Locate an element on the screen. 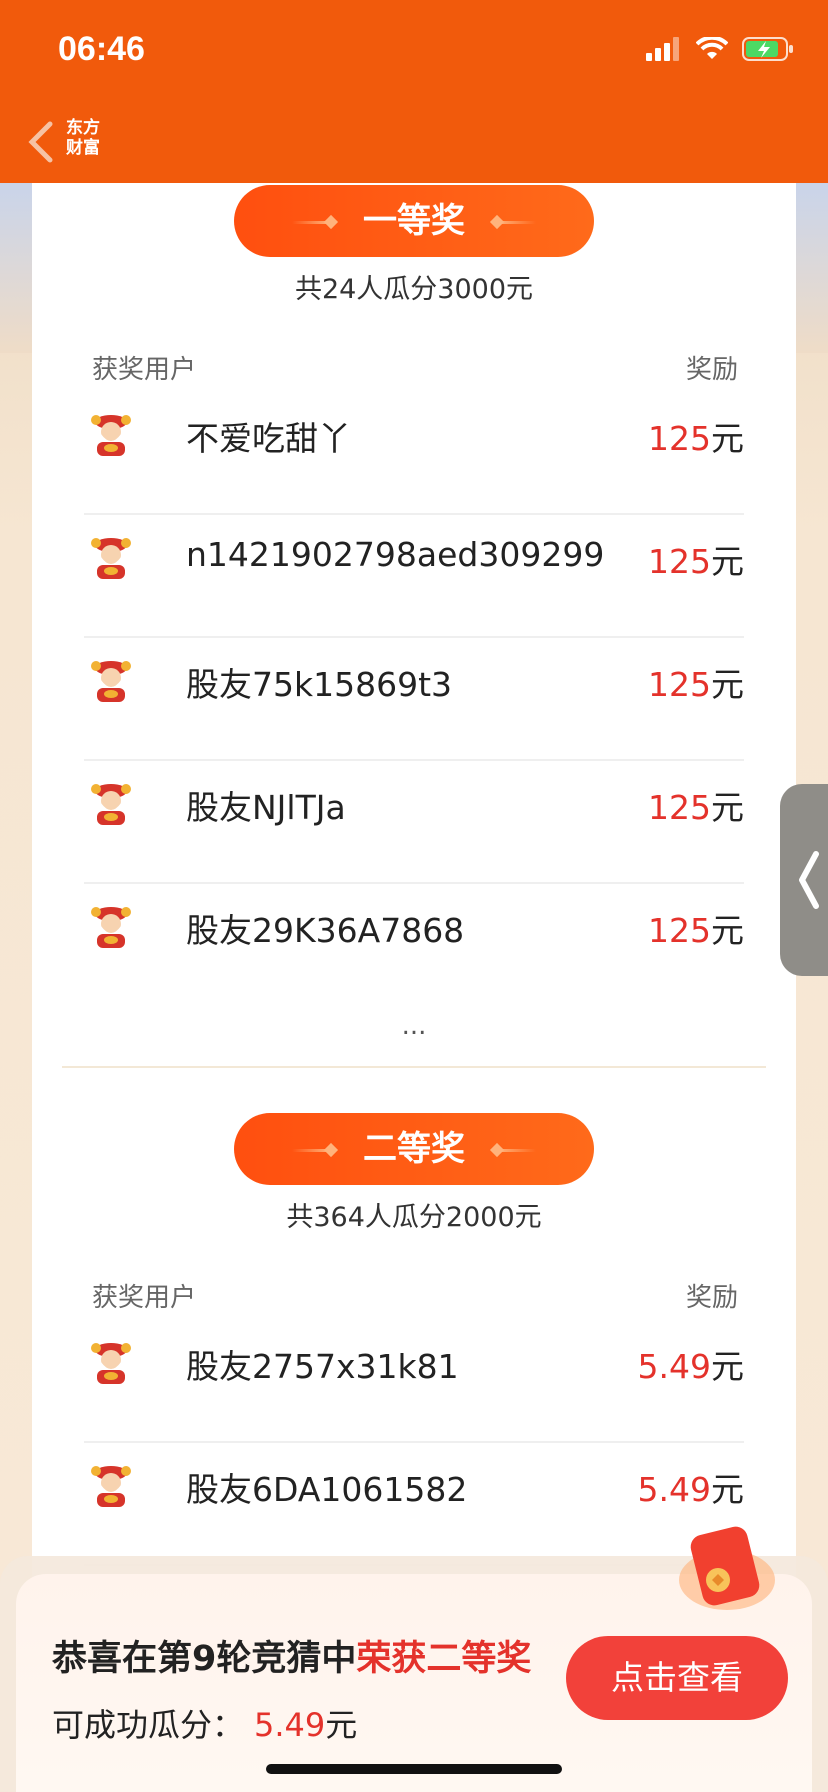 The height and width of the screenshot is (1792, 828). winner-name: 股友6DA1061582 is located at coordinates (327, 1489).